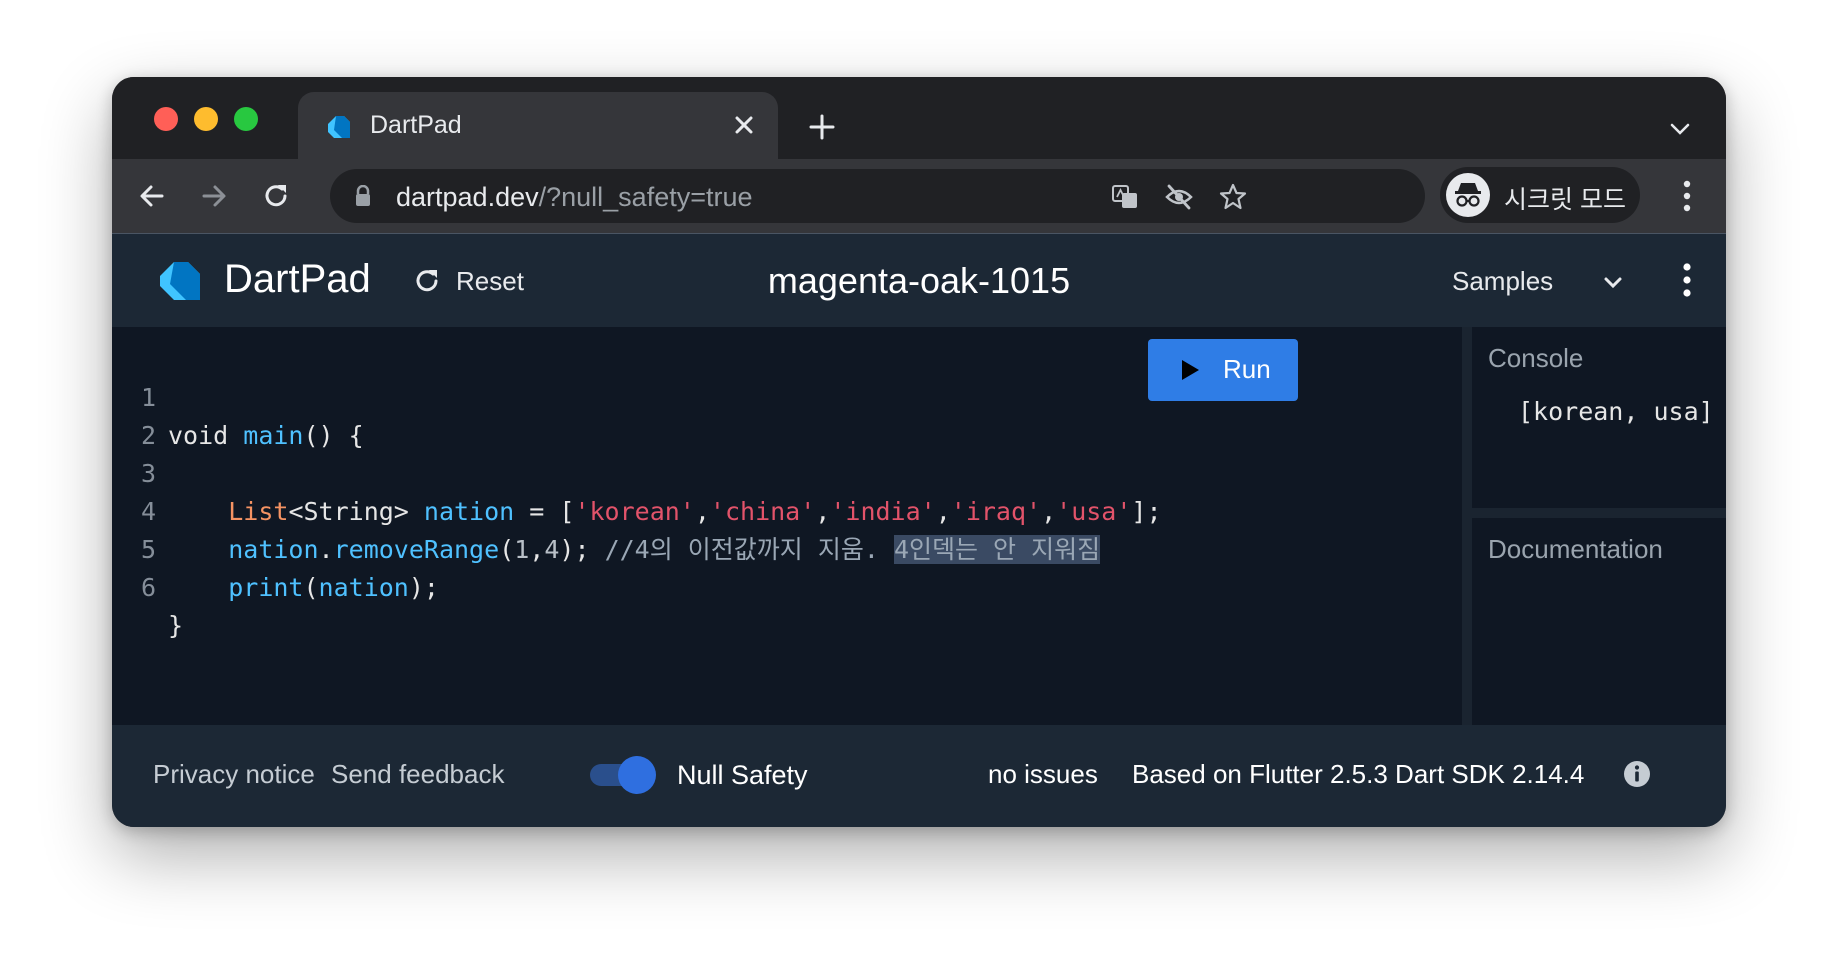 The width and height of the screenshot is (1838, 974). I want to click on back-icon, so click(152, 196).